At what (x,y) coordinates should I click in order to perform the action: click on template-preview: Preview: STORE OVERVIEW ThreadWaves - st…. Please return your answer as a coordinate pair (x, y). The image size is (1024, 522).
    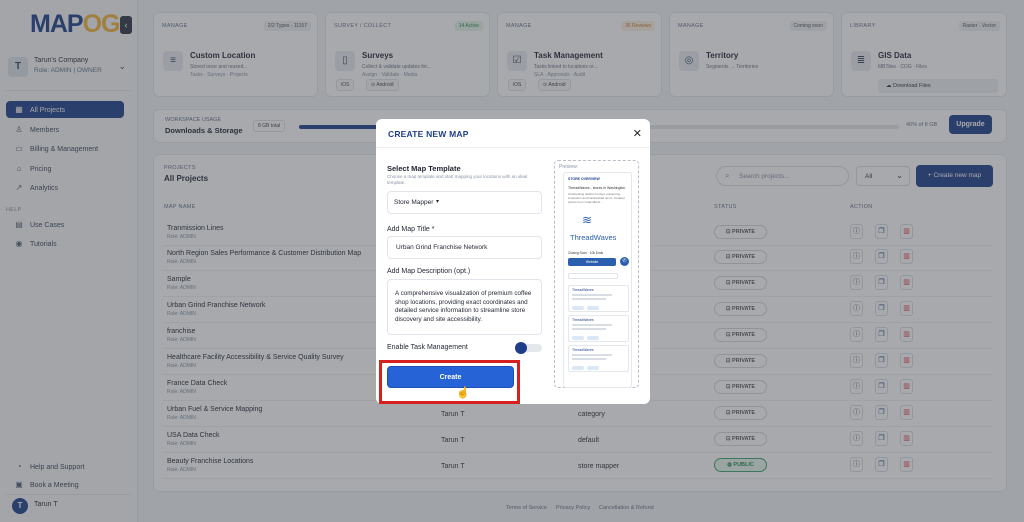
    Looking at the image, I should click on (596, 274).